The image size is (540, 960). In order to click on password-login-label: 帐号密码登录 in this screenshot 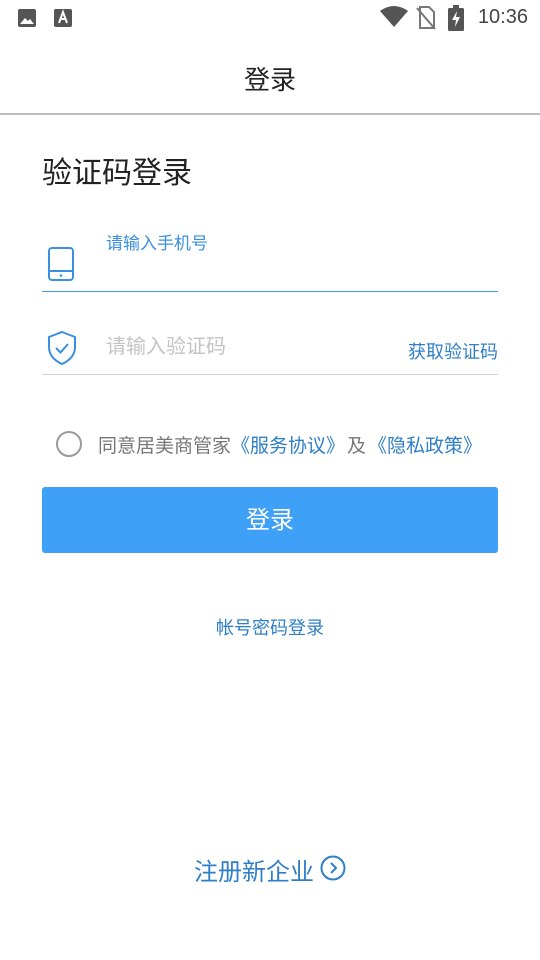, I will do `click(270, 628)`.